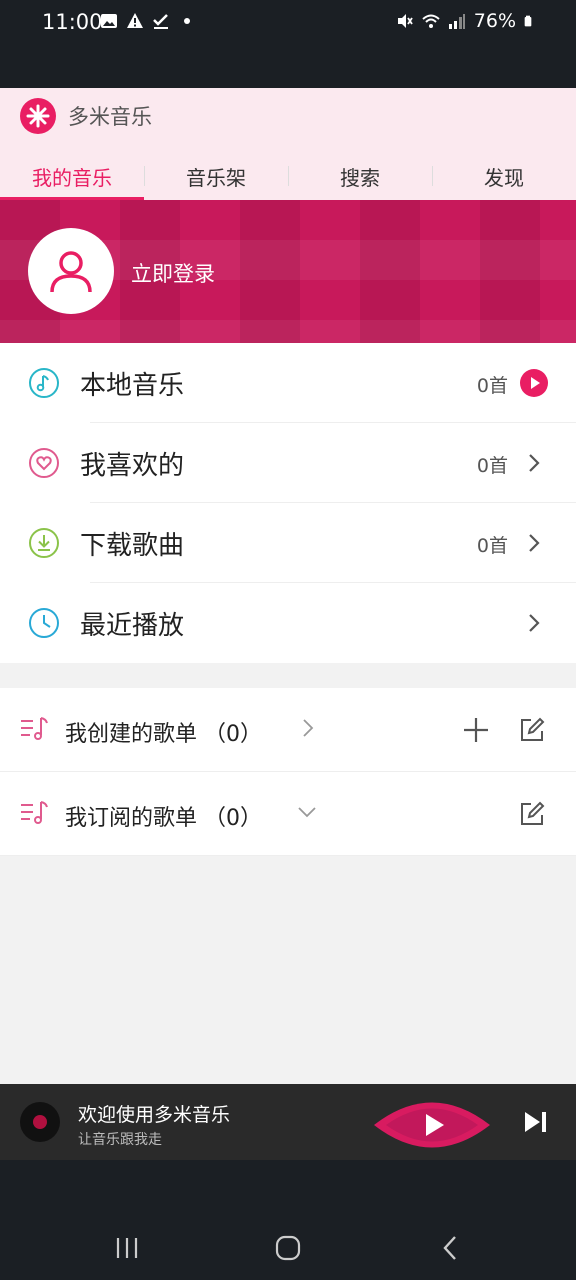 The width and height of the screenshot is (576, 1280). I want to click on gallery-icon, so click(109, 21).